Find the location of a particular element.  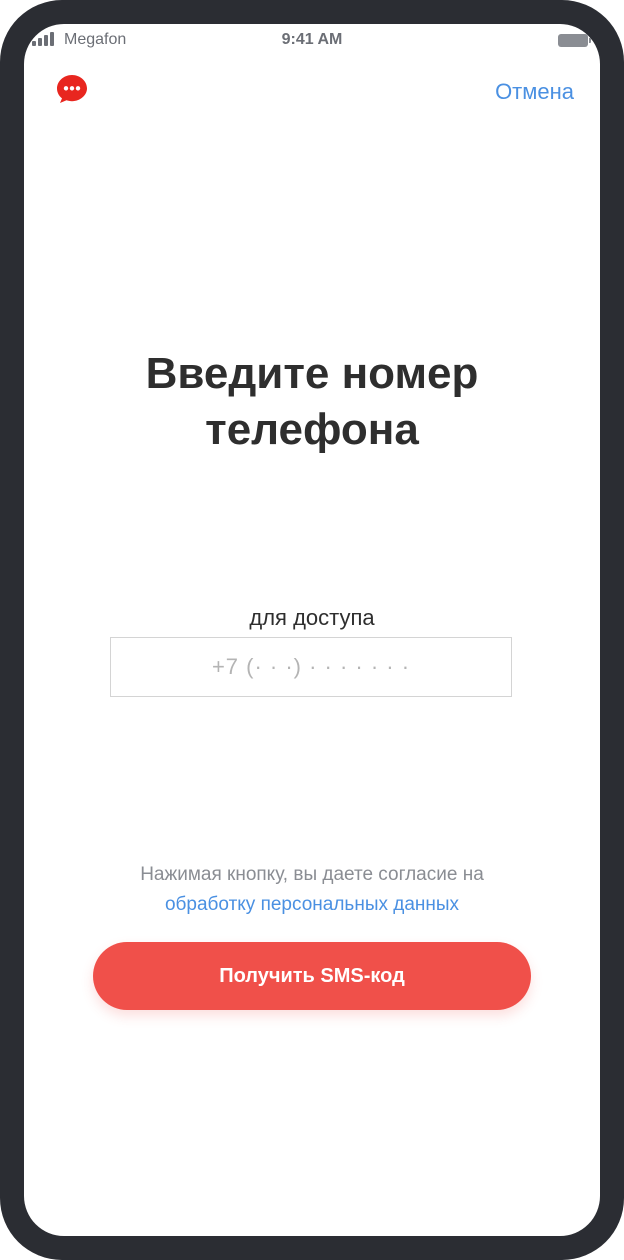

battery-icon is located at coordinates (574, 40).